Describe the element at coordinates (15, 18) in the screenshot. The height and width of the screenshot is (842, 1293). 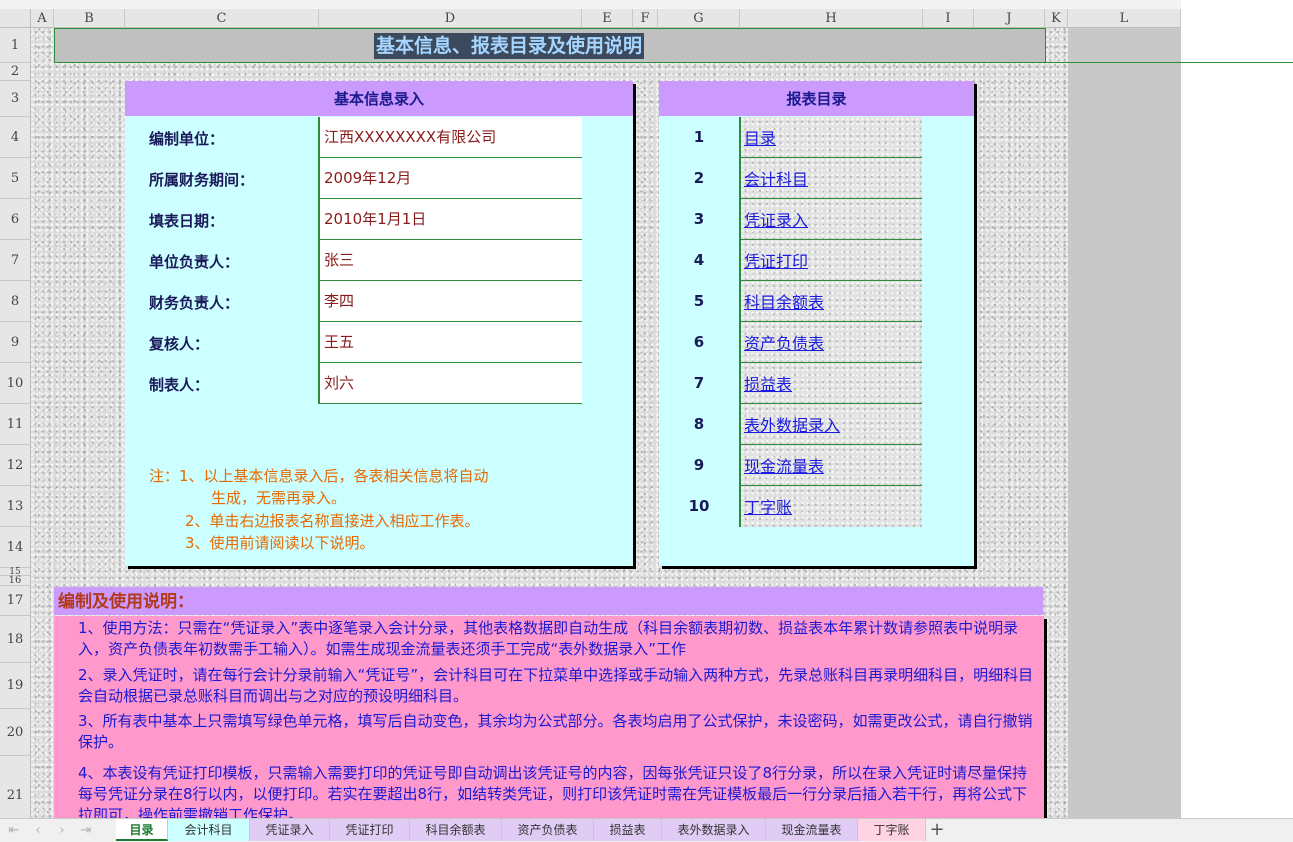
I see `select-all-corner` at that location.